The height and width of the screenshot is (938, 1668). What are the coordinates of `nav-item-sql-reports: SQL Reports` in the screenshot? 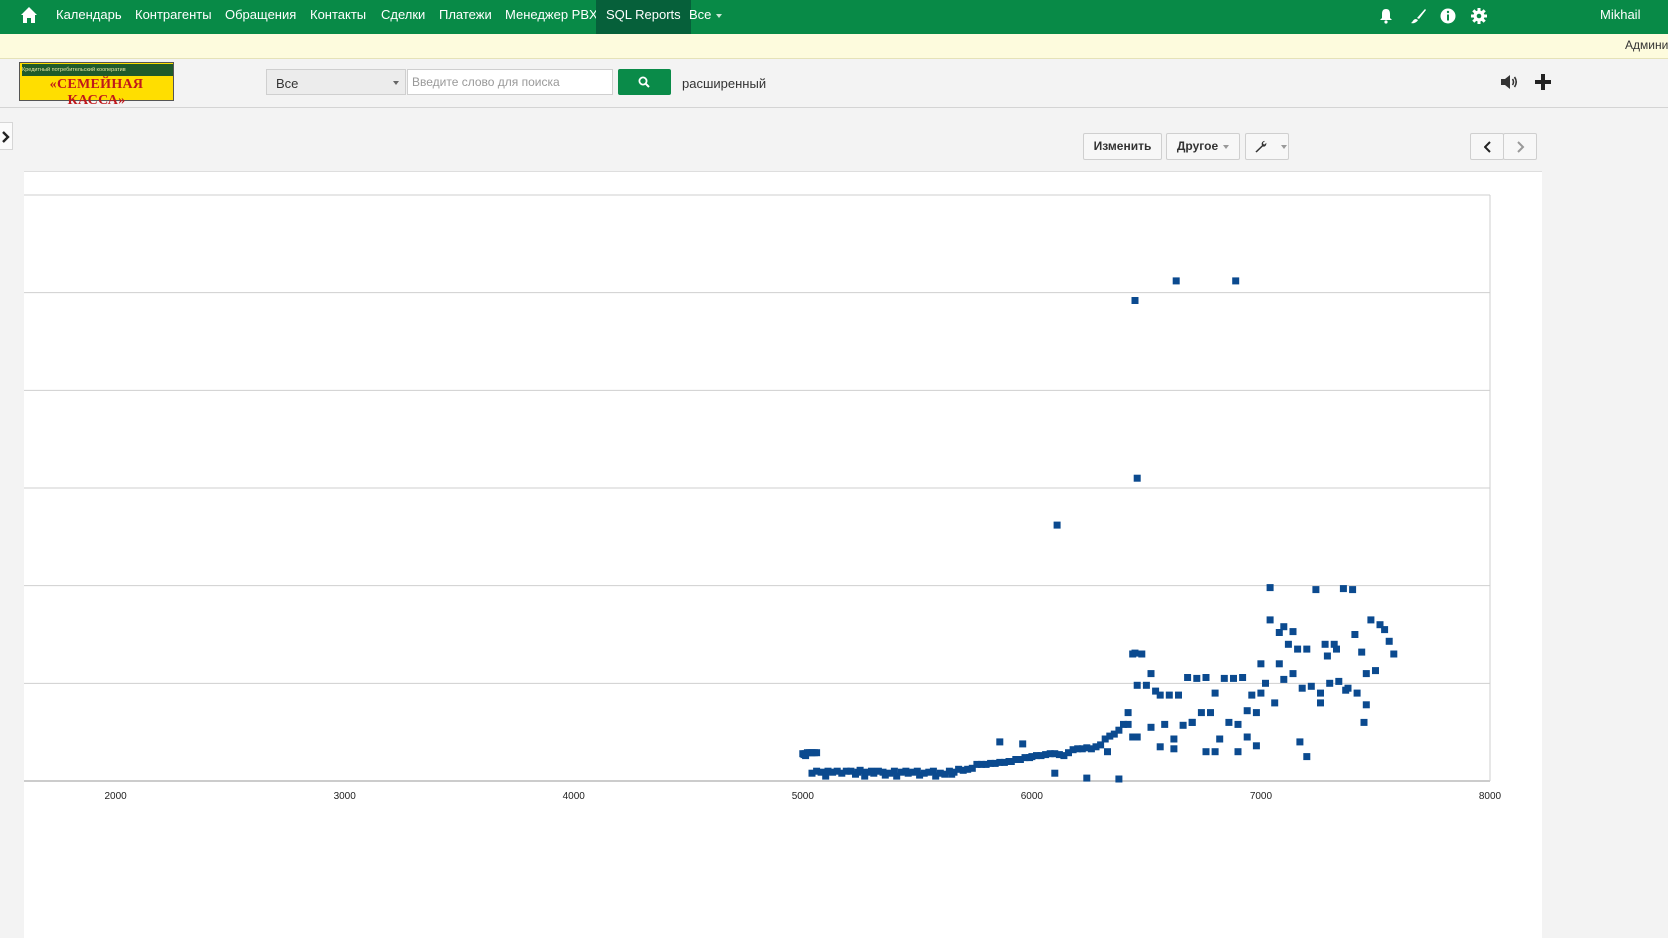 It's located at (643, 17).